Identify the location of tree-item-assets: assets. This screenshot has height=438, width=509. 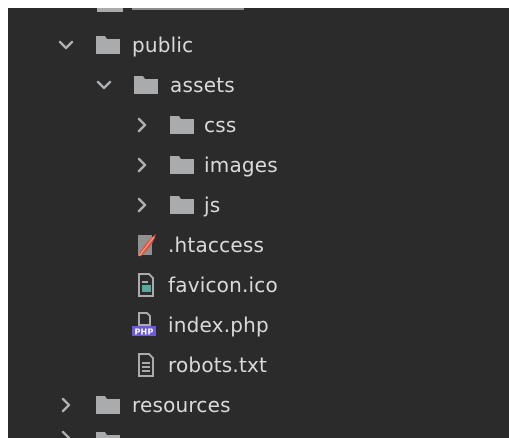
(258, 85).